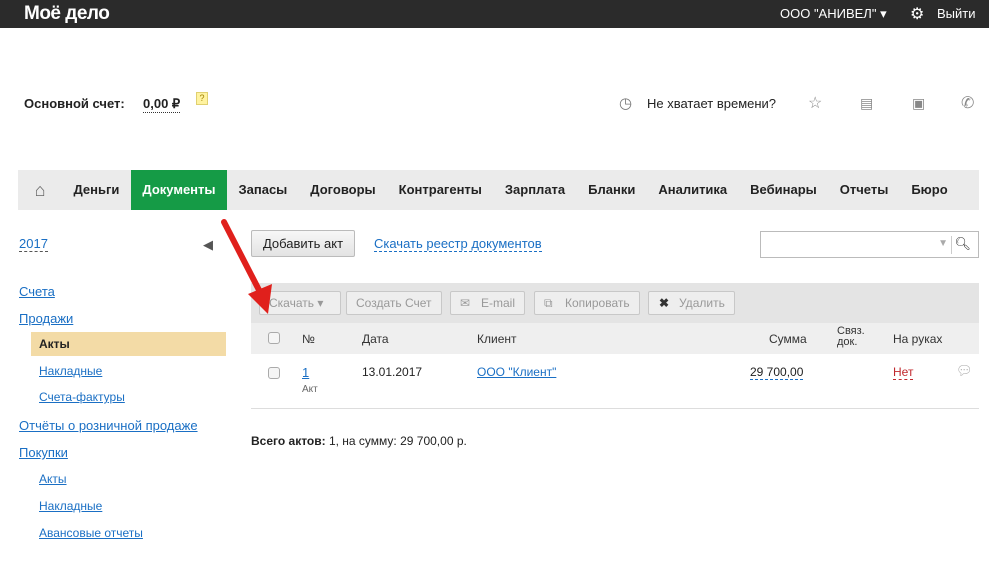  What do you see at coordinates (494, 14) in the screenshot?
I see `top-bar: Моё дело ООО "АНИВЕЛ" ▾ ⚙ Выйти` at bounding box center [494, 14].